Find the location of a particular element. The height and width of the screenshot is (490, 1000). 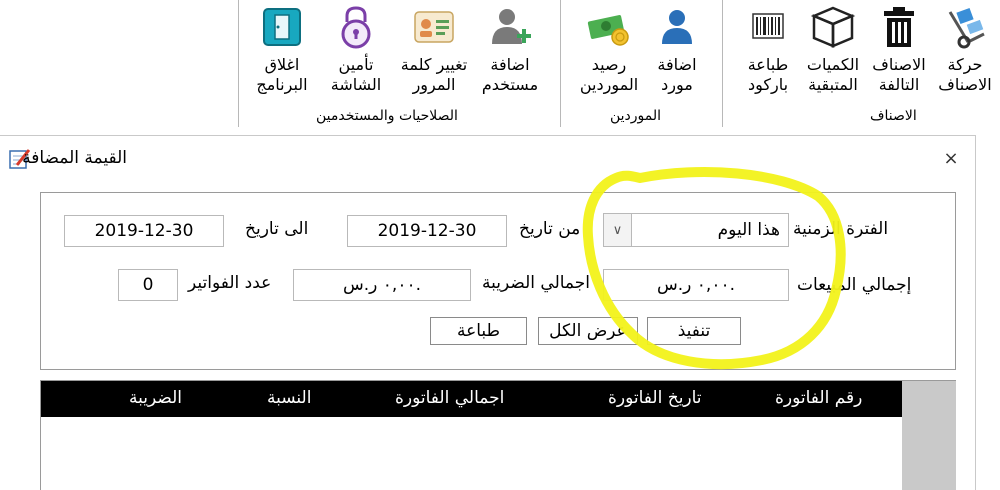

hand-truck-icon is located at coordinates (965, 27).